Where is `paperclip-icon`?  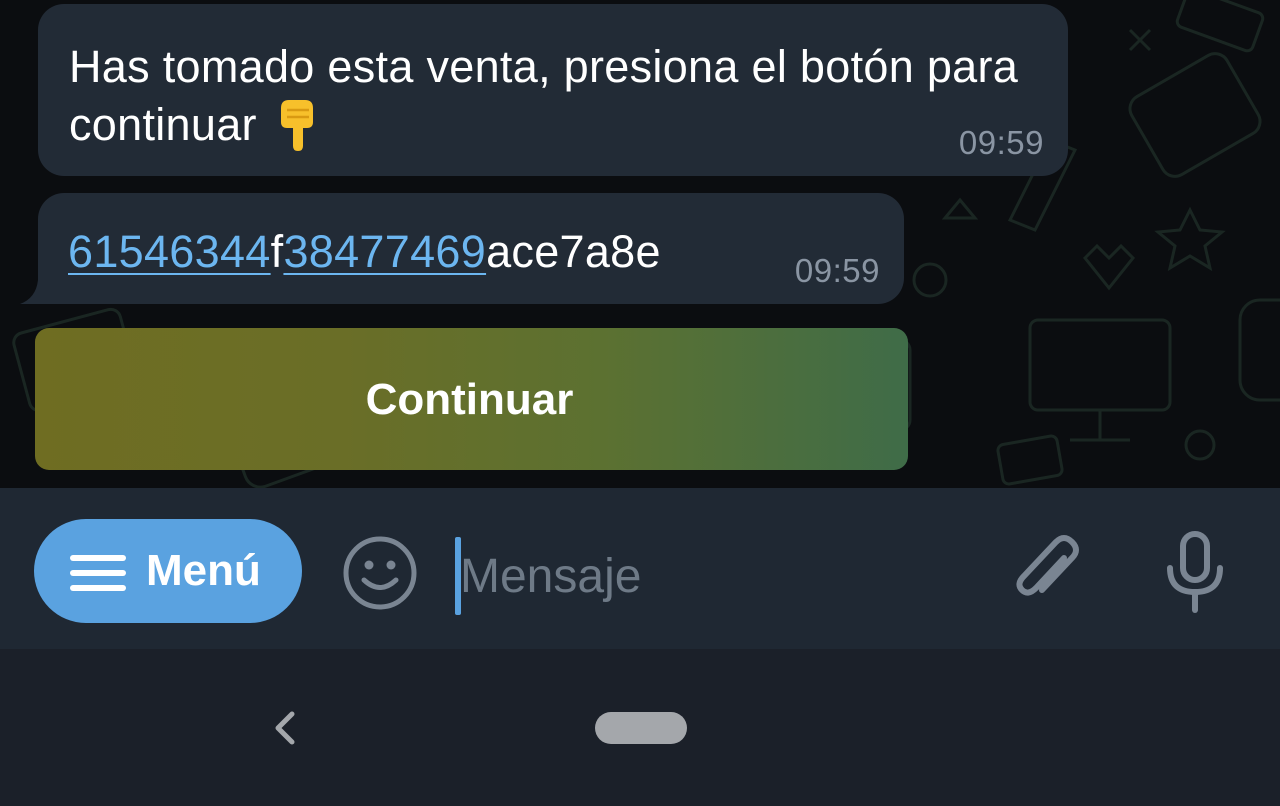
paperclip-icon is located at coordinates (1046, 572).